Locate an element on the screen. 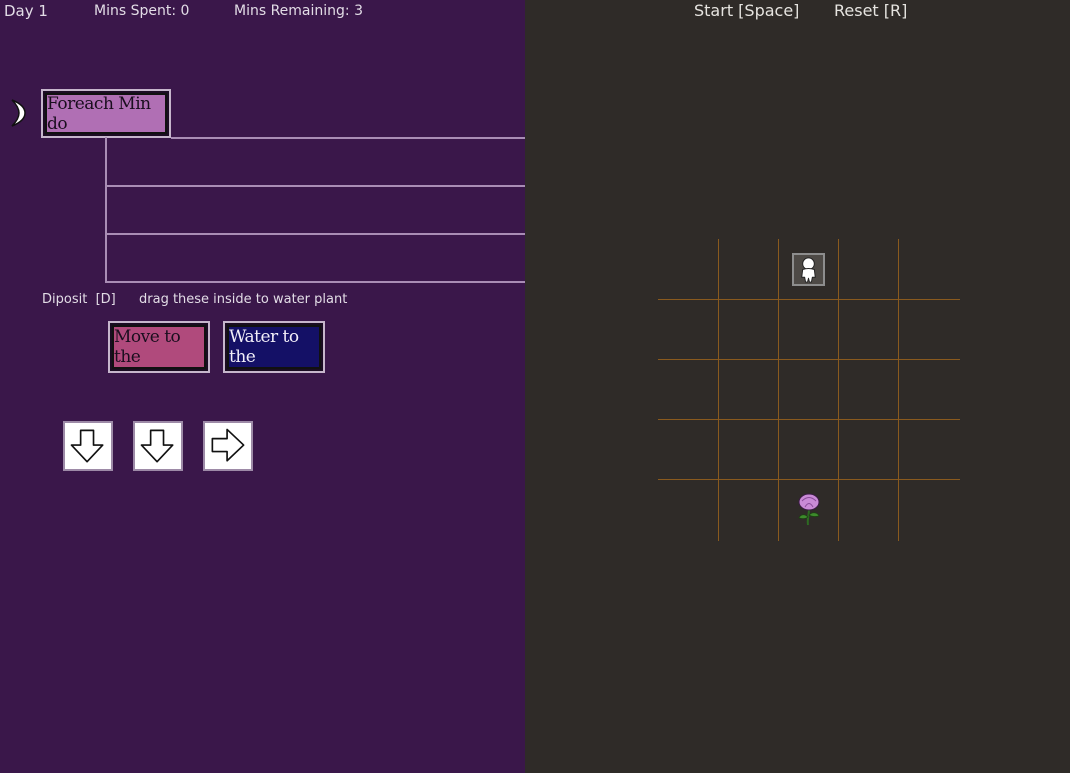  plant-flower is located at coordinates (809, 509).